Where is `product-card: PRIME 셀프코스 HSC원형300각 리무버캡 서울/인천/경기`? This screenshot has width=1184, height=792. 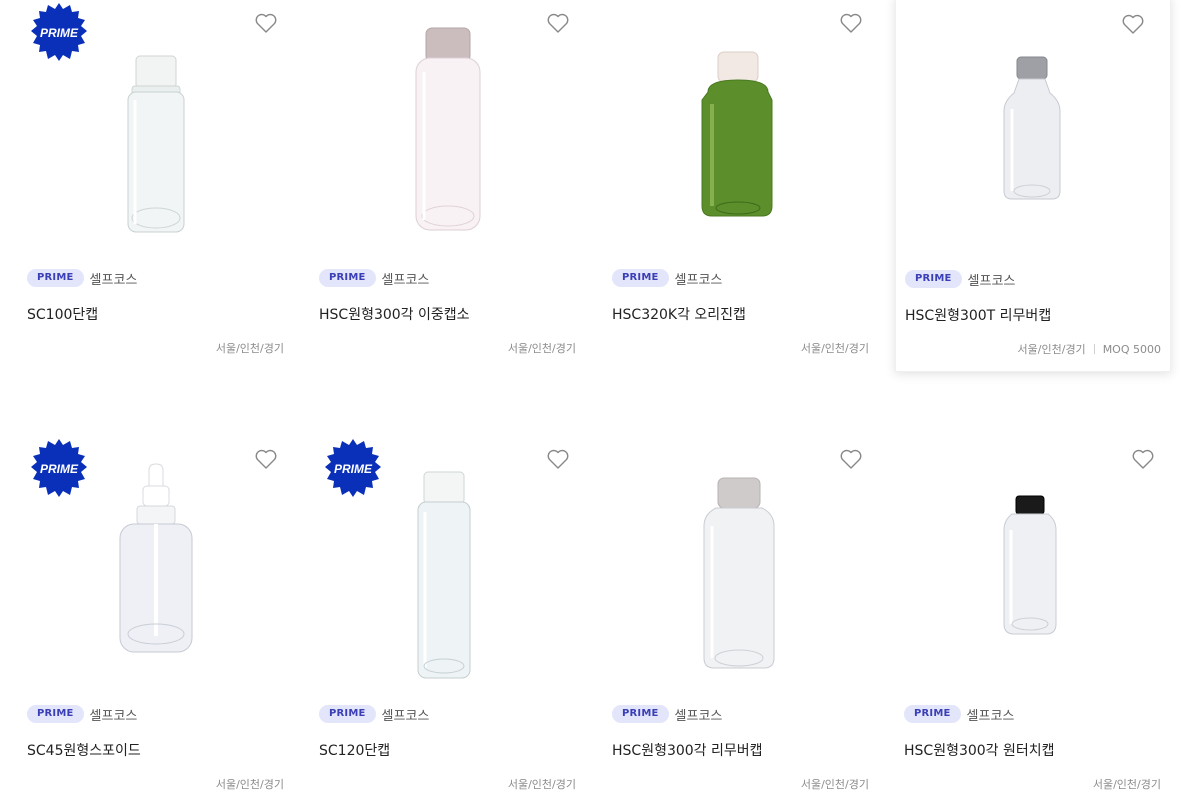 product-card: PRIME 셀프코스 HSC원형300각 리무버캡 서울/인천/경기 is located at coordinates (750, 614).